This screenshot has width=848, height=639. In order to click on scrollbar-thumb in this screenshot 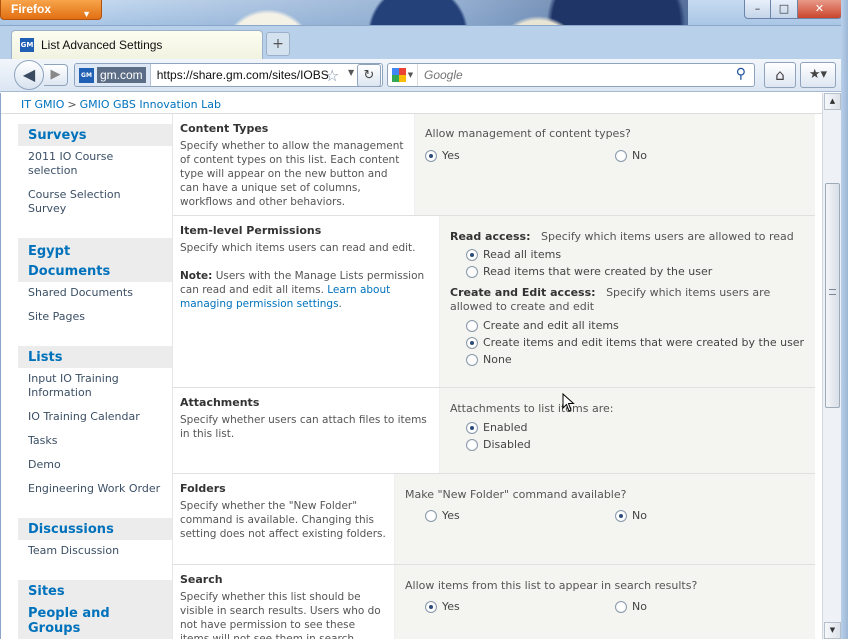, I will do `click(832, 295)`.